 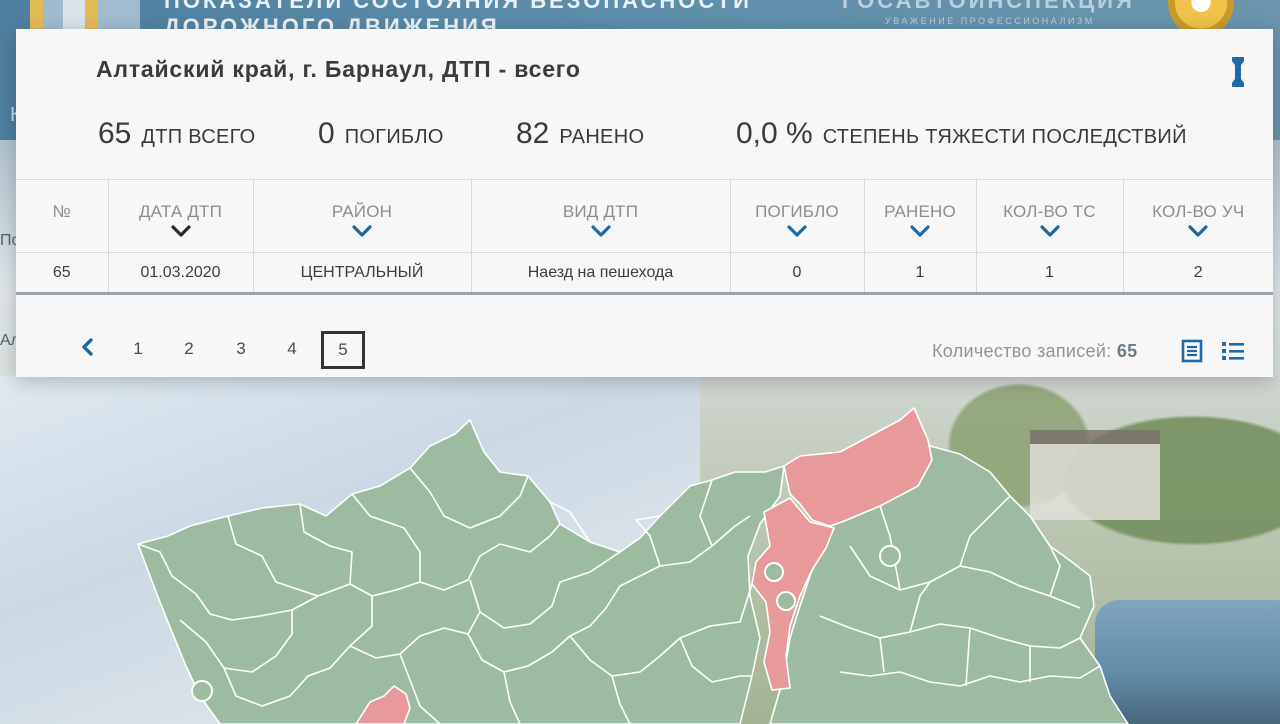 What do you see at coordinates (61, 211) in the screenshot?
I see `column-label: №` at bounding box center [61, 211].